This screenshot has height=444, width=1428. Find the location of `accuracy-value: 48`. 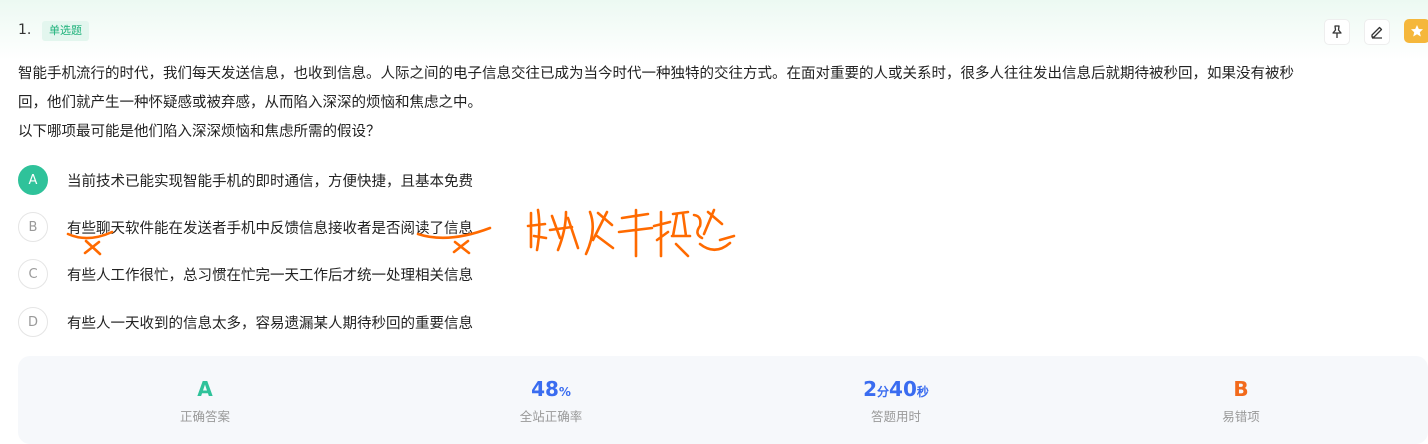

accuracy-value: 48 is located at coordinates (545, 389).